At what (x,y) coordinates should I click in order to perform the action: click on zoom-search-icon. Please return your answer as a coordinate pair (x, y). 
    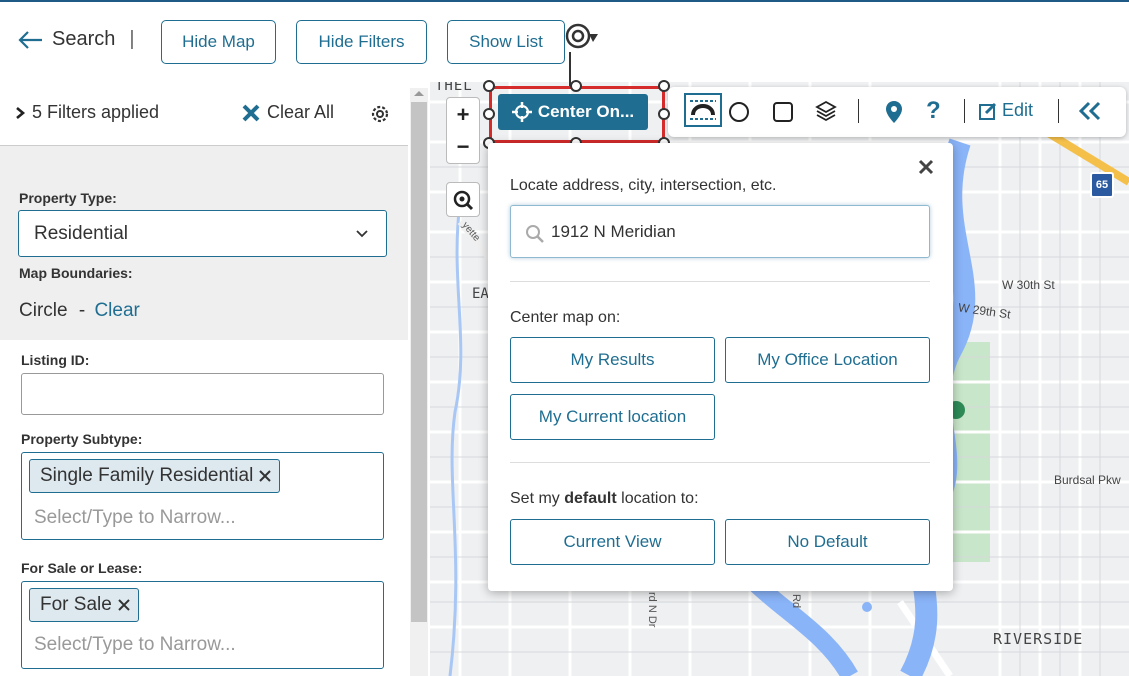
    Looking at the image, I should click on (463, 200).